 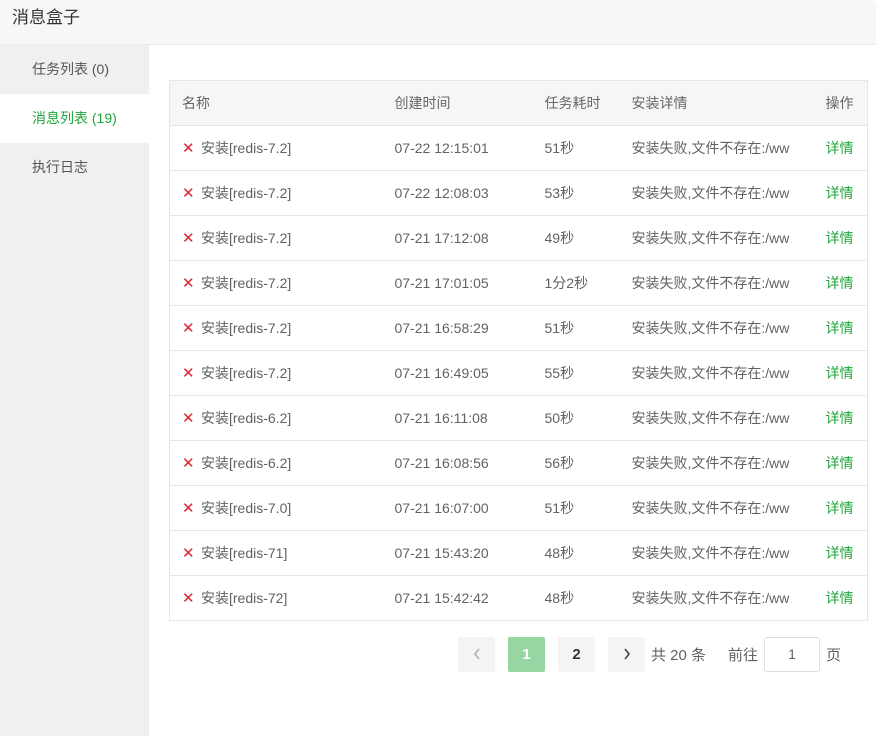 I want to click on task-name: 安装[redis-71], so click(x=244, y=553).